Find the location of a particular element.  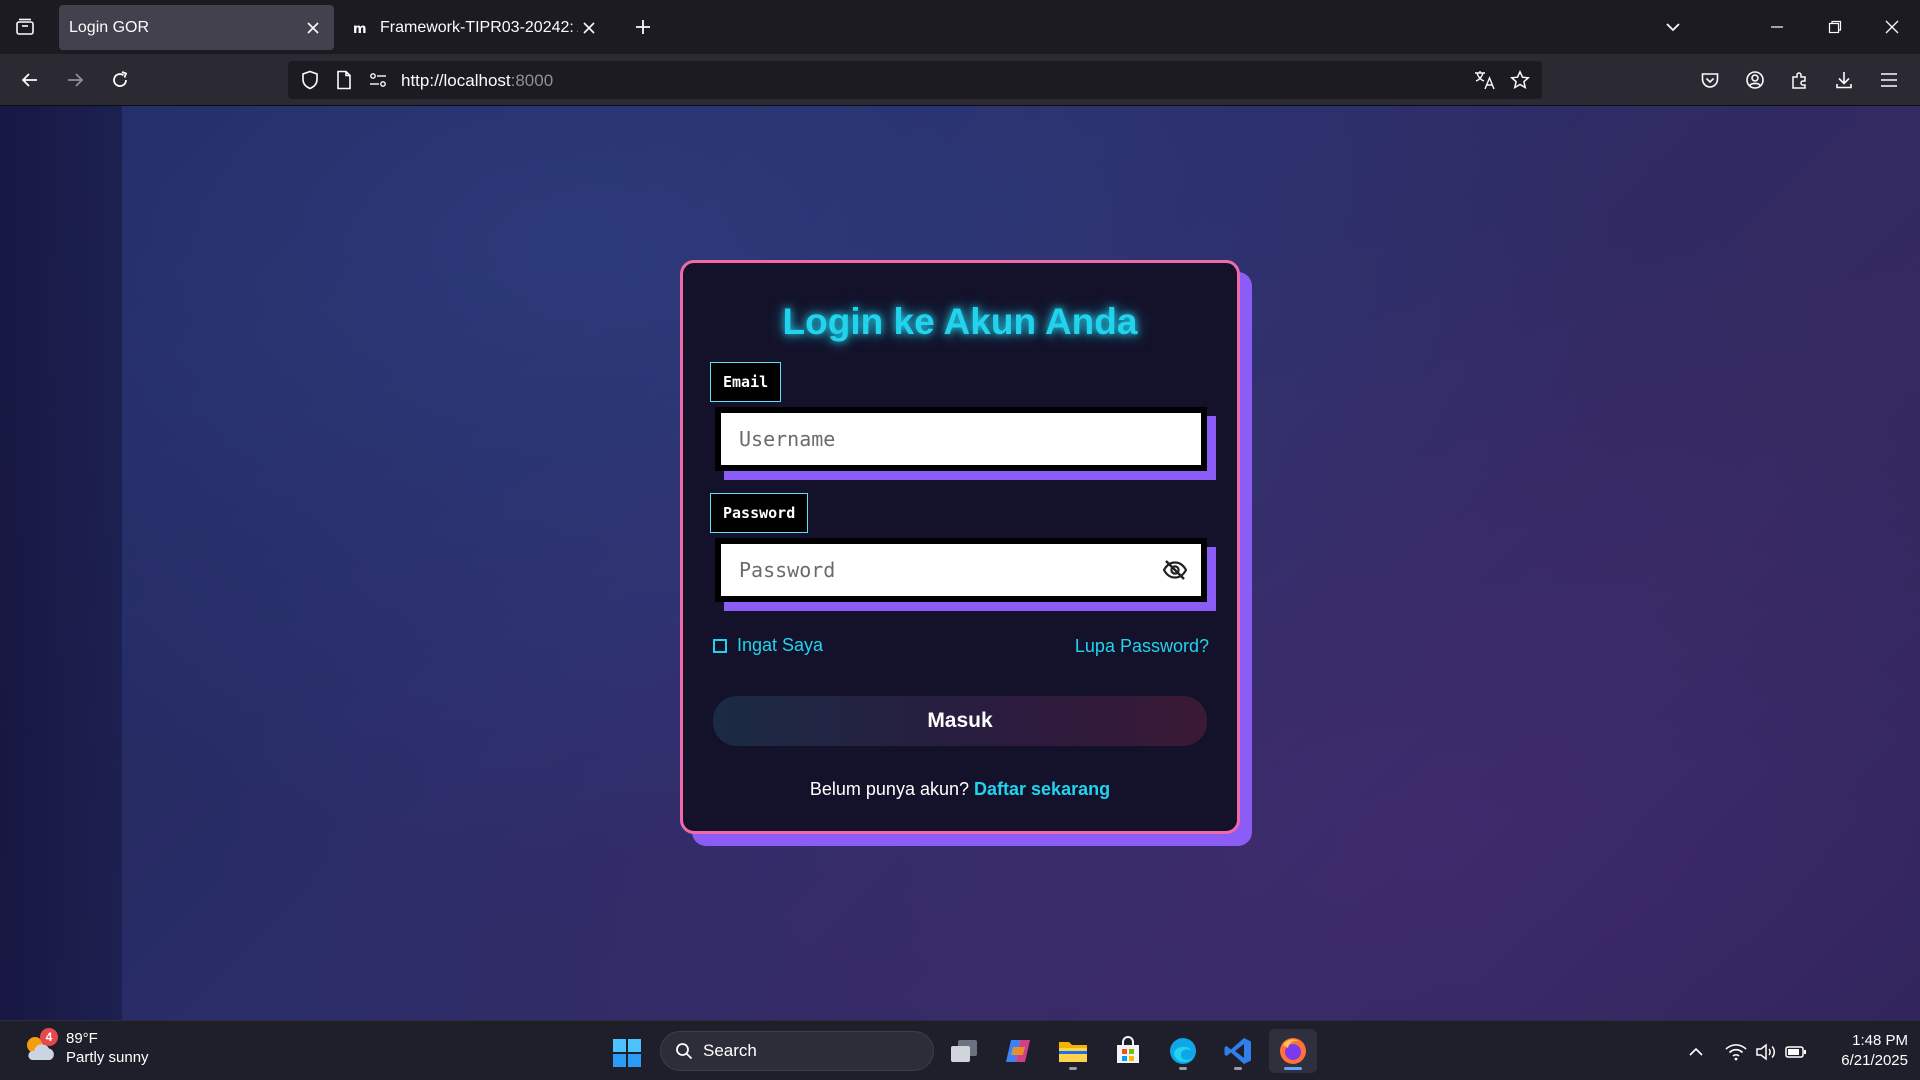

restore-icon is located at coordinates (1835, 27).